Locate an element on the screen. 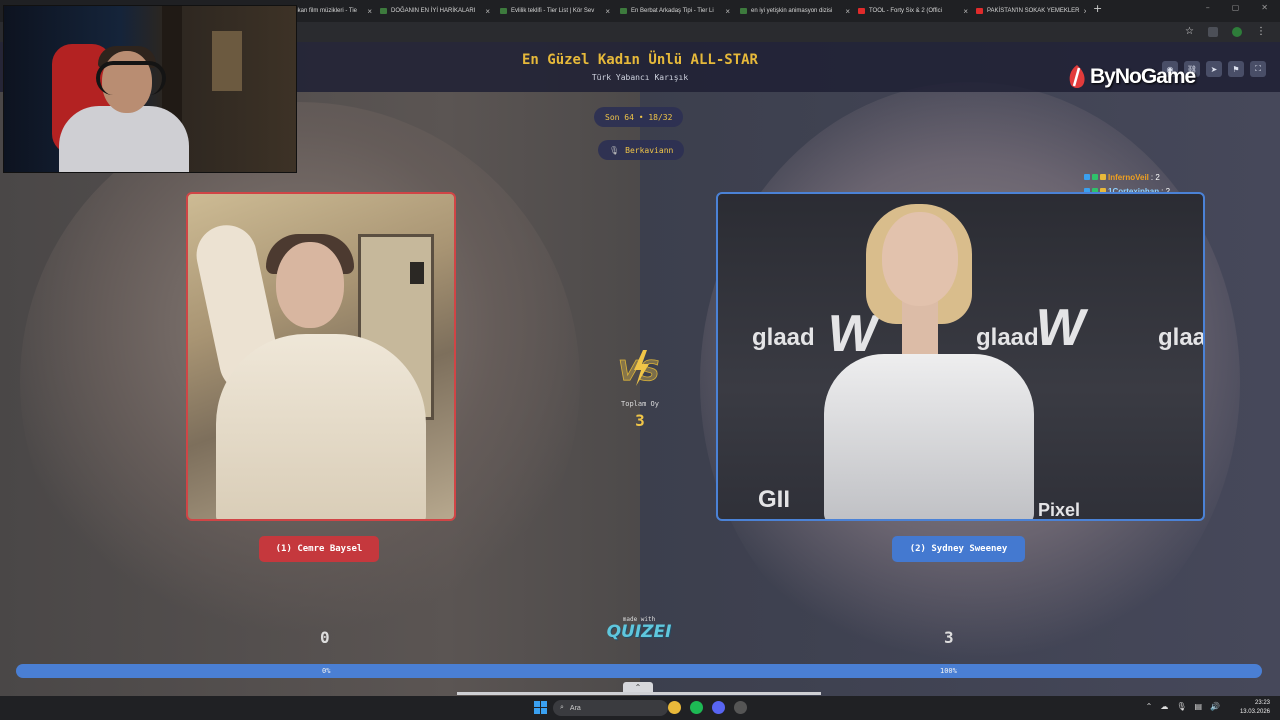 This screenshot has height=720, width=1280. total-votes-label: Toplam Oy is located at coordinates (640, 404).